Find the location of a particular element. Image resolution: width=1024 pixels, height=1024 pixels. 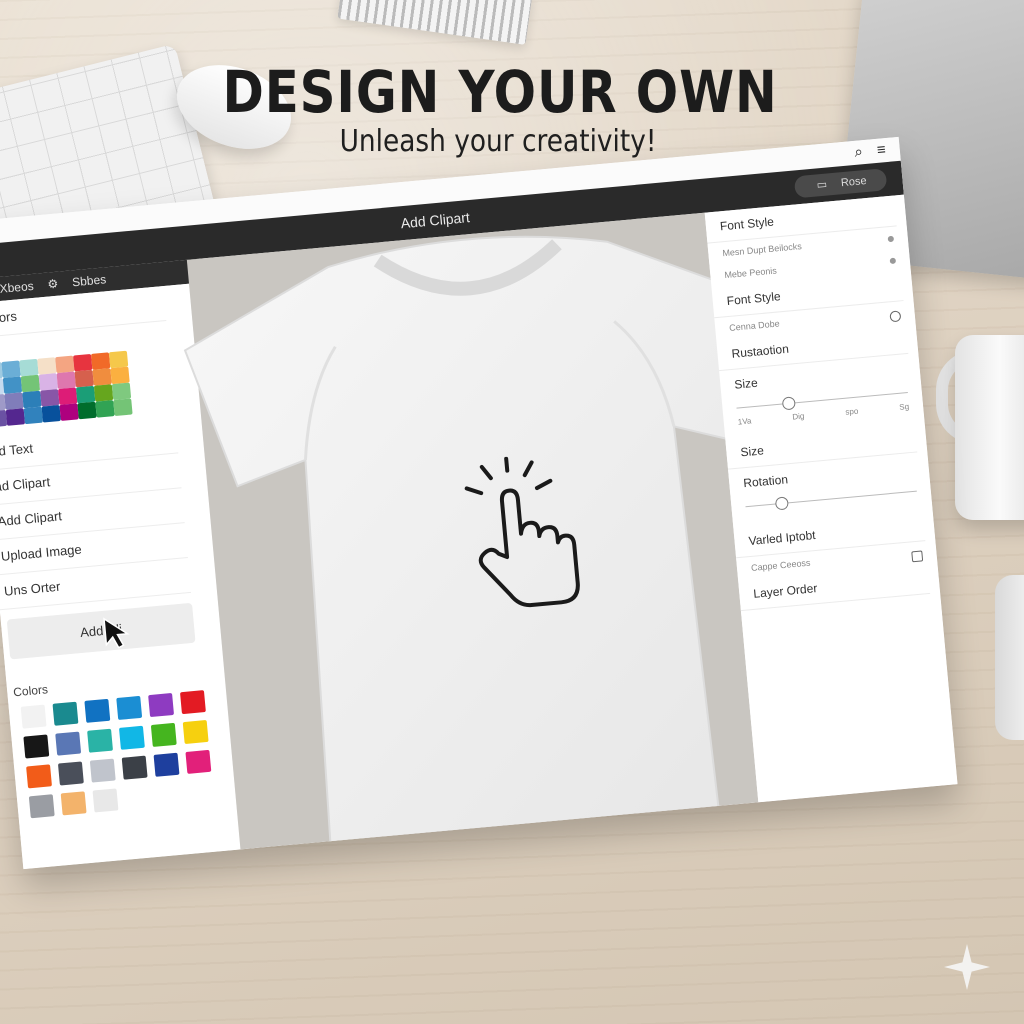

sparkle-icon is located at coordinates (967, 967).